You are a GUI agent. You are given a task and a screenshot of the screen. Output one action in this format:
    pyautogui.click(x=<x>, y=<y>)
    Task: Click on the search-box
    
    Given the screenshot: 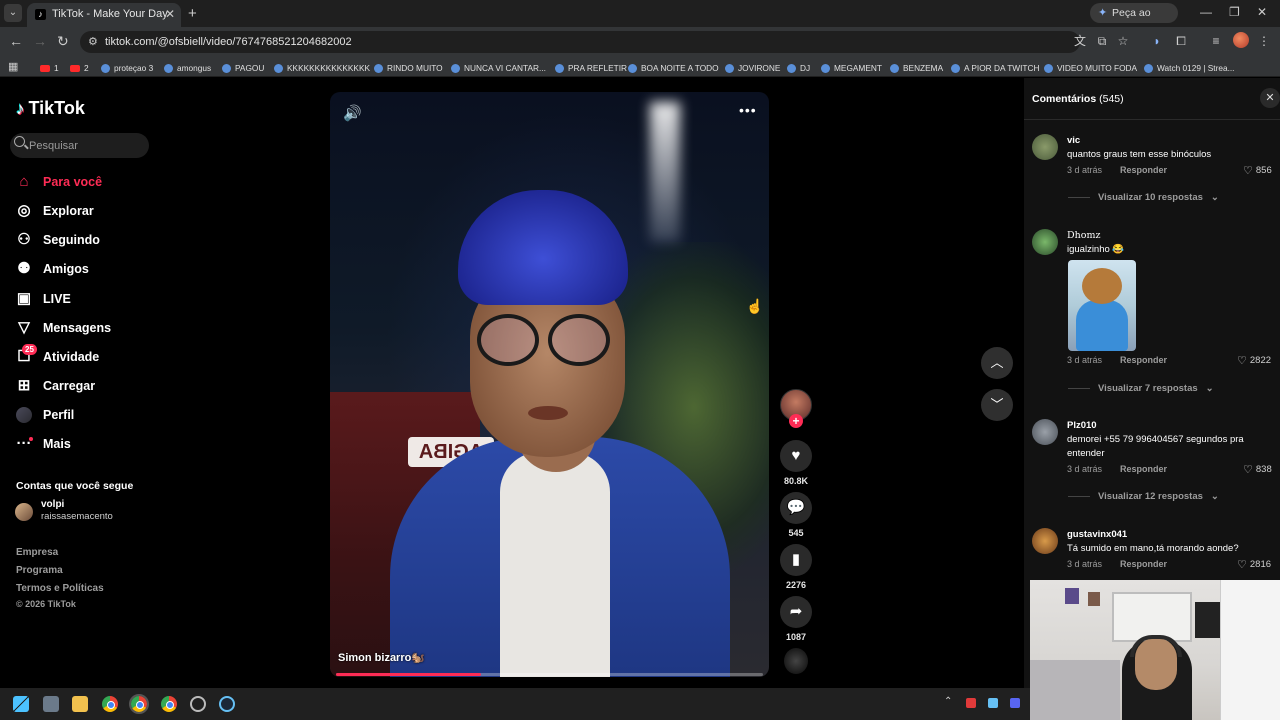 What is the action you would take?
    pyautogui.click(x=79, y=145)
    